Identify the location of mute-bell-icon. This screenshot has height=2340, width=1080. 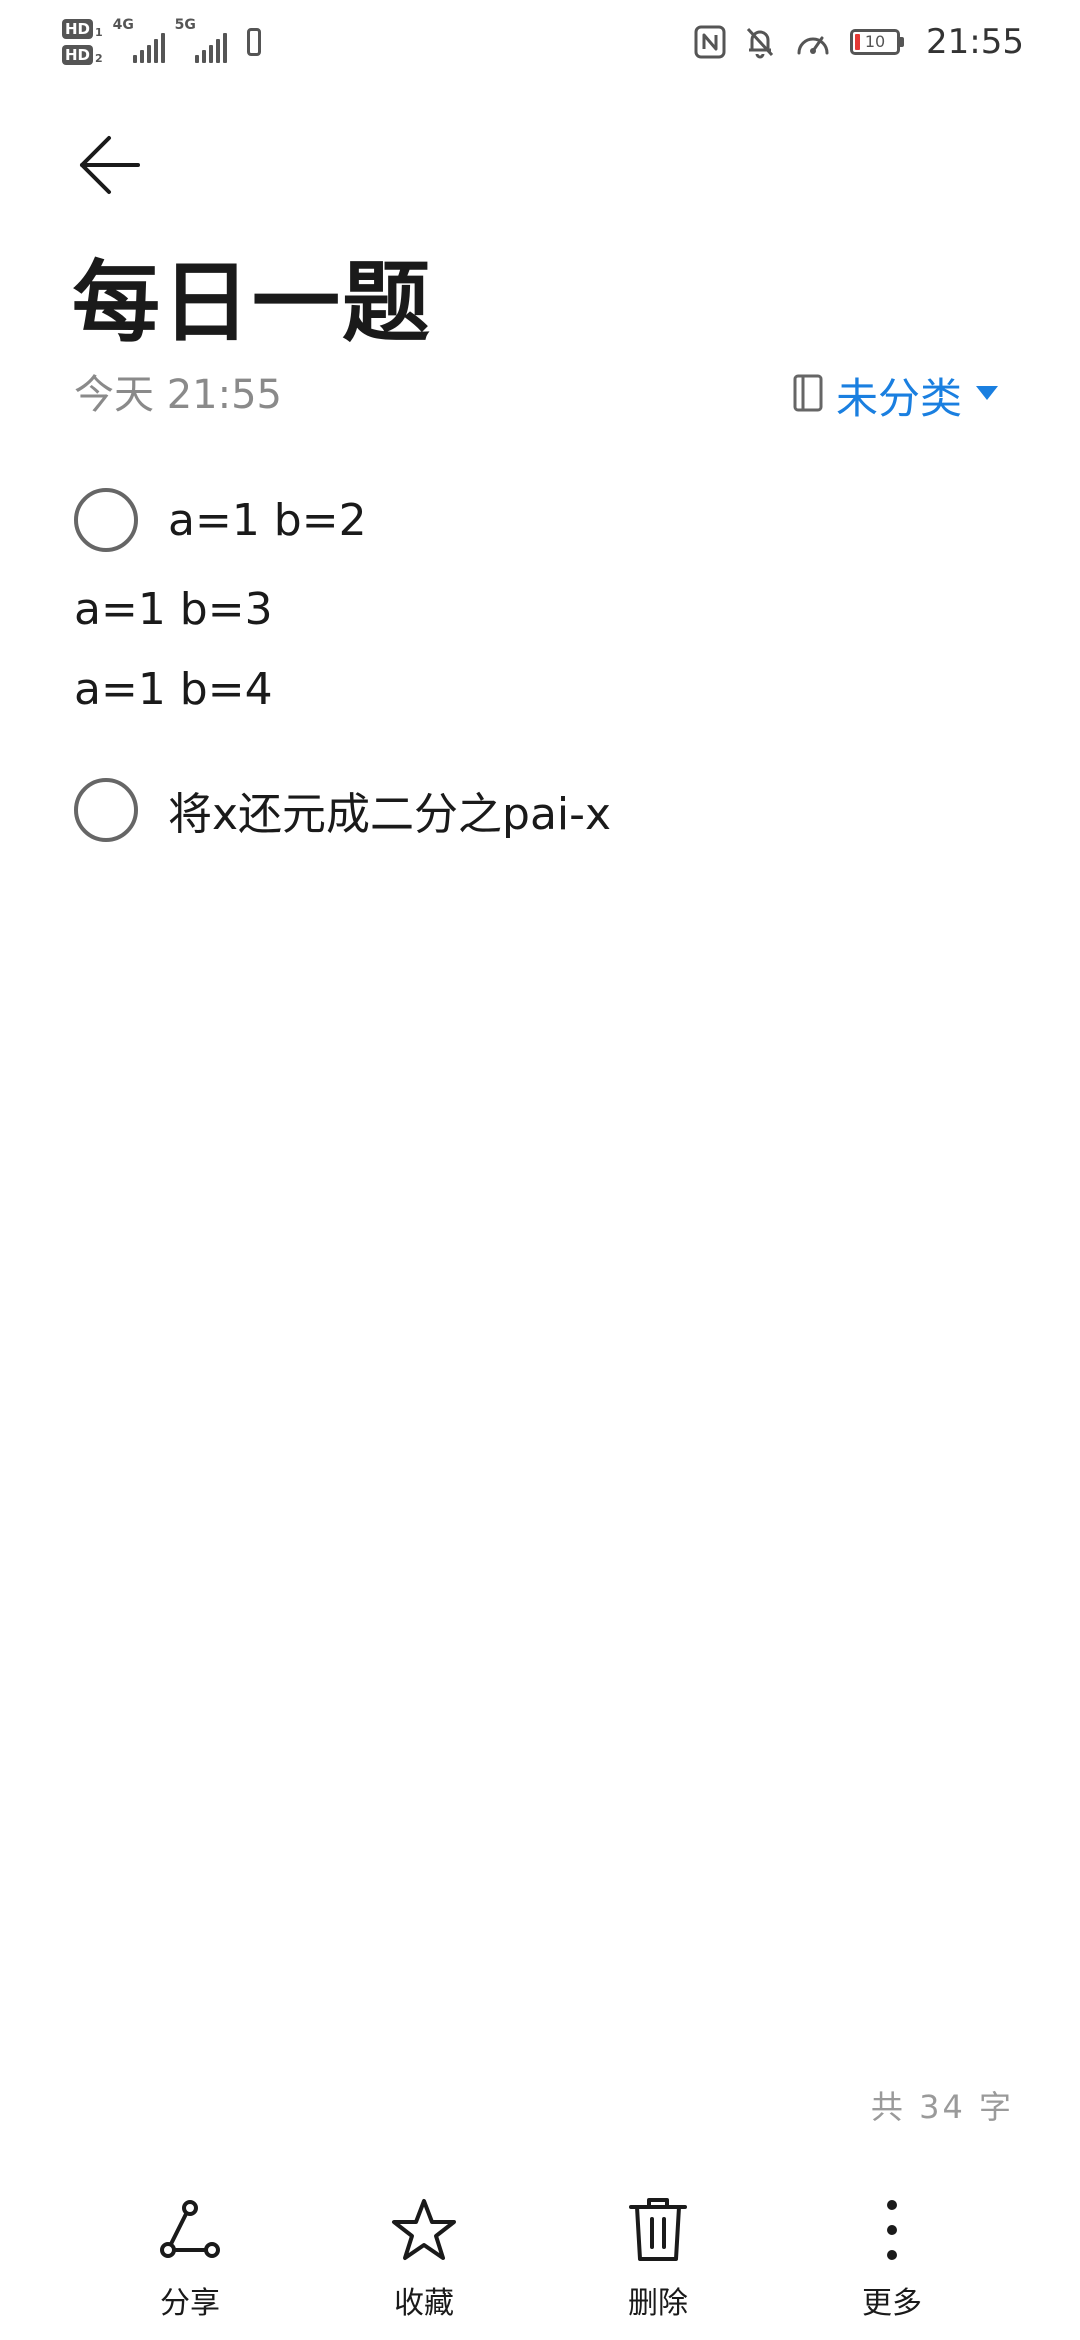
(760, 42).